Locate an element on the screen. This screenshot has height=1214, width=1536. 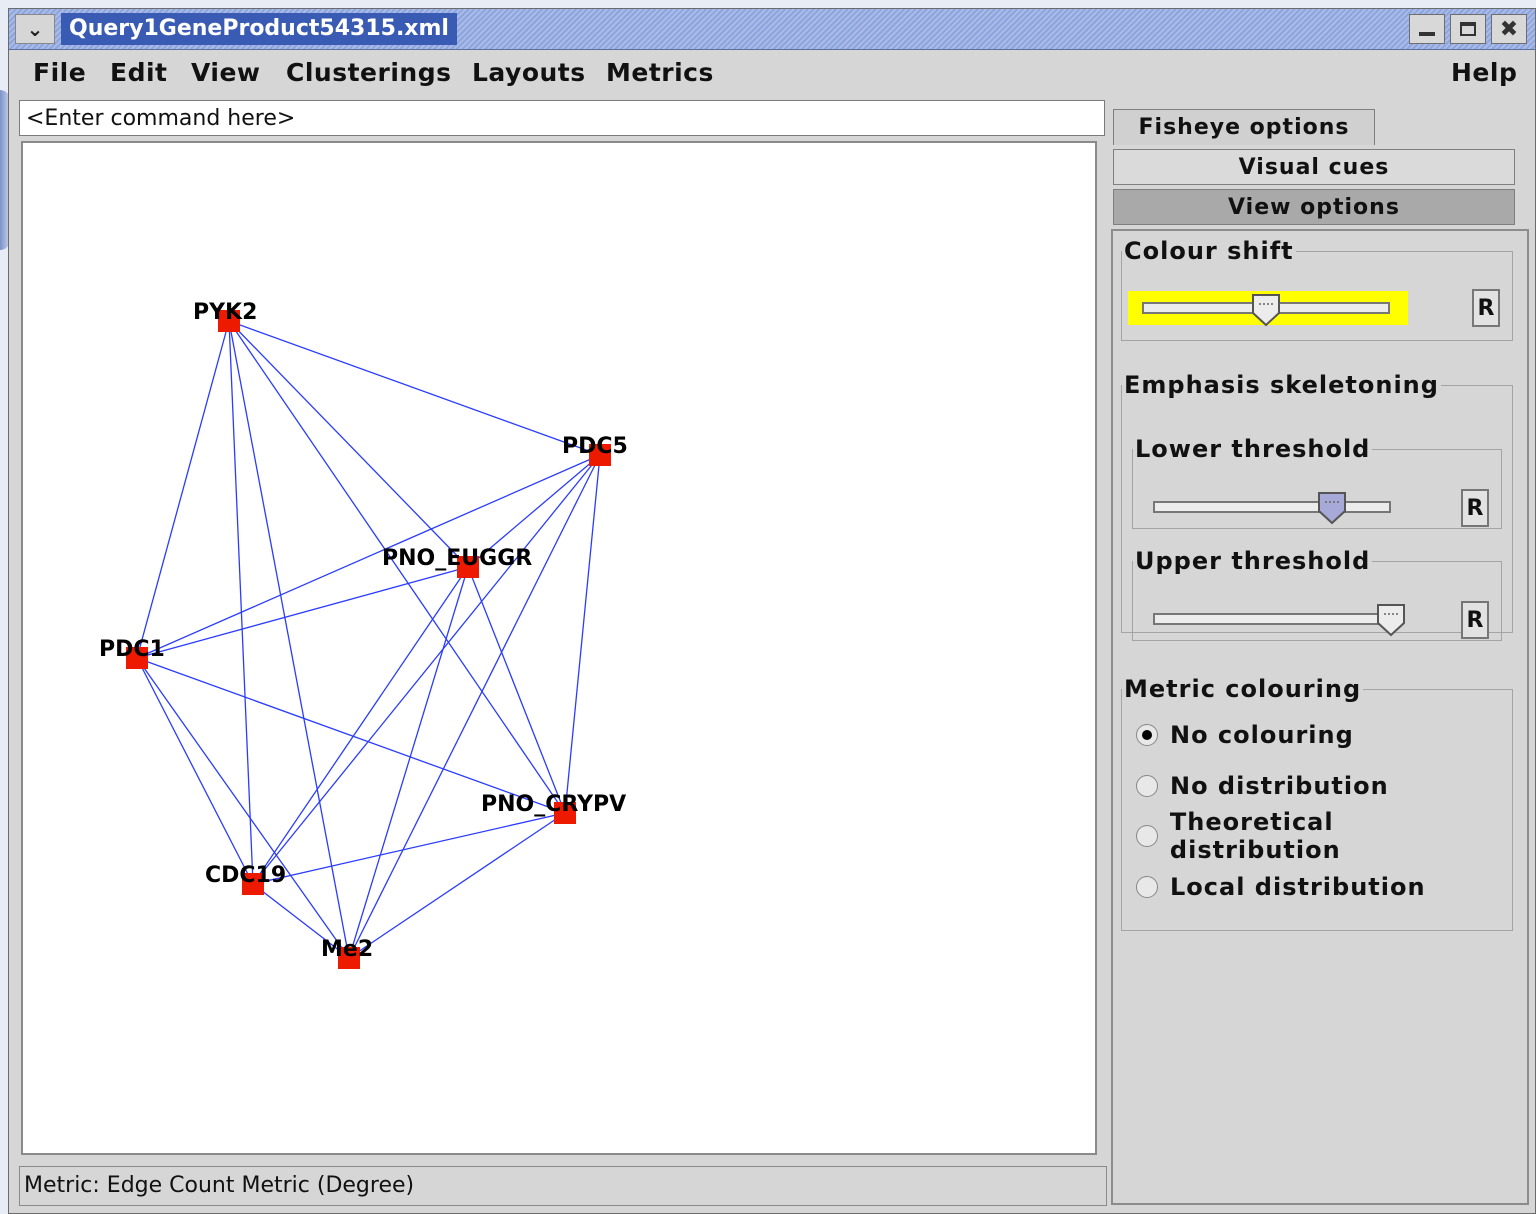
graph-node-label: PNO_CRYPV is located at coordinates (553, 804).